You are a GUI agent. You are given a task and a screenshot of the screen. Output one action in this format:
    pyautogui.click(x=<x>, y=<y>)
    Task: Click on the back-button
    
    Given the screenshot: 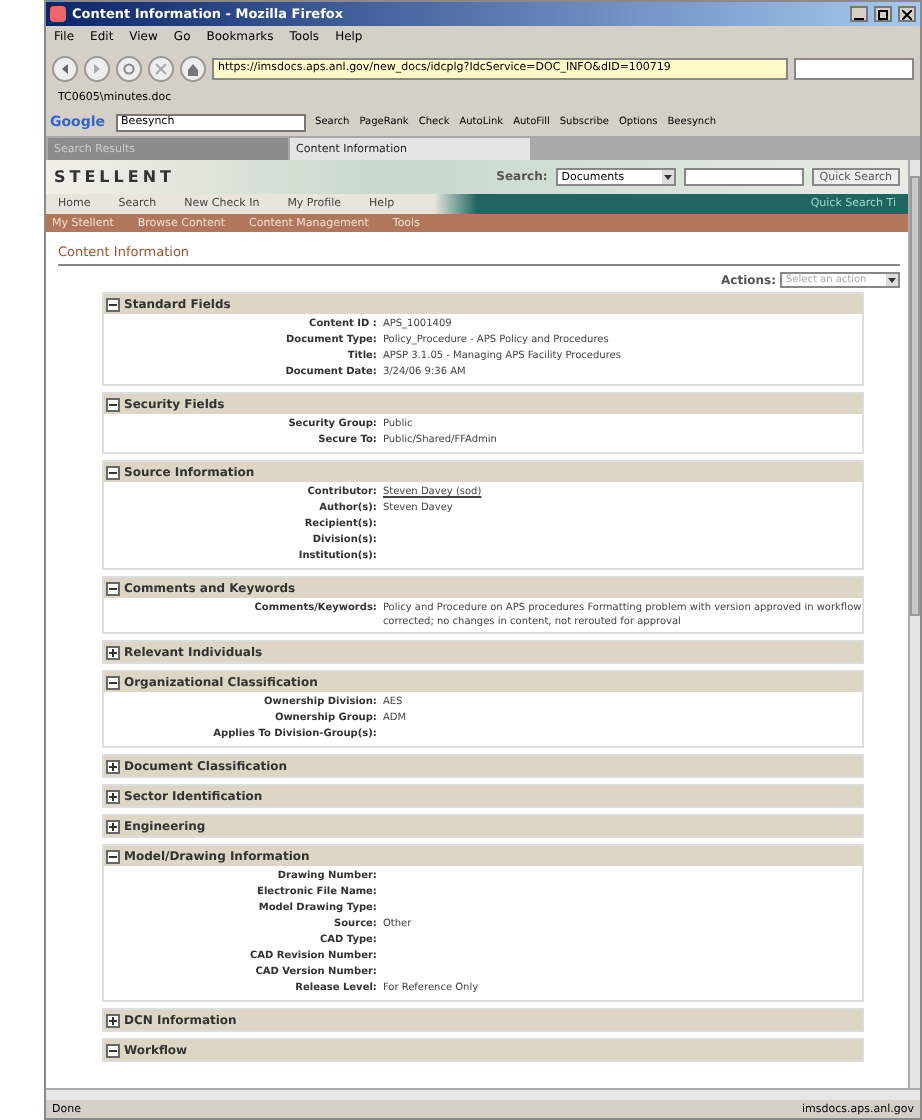 What is the action you would take?
    pyautogui.click(x=65, y=68)
    